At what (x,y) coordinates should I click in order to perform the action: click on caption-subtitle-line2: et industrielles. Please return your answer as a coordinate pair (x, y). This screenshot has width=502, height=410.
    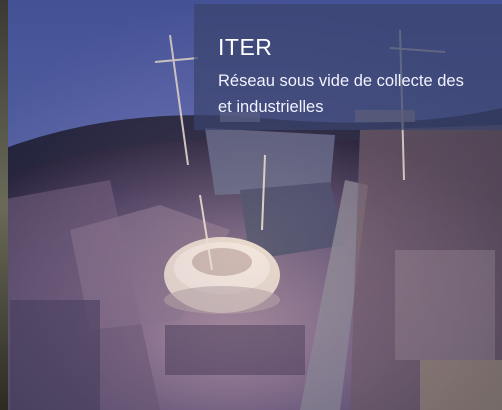
    Looking at the image, I should click on (271, 107).